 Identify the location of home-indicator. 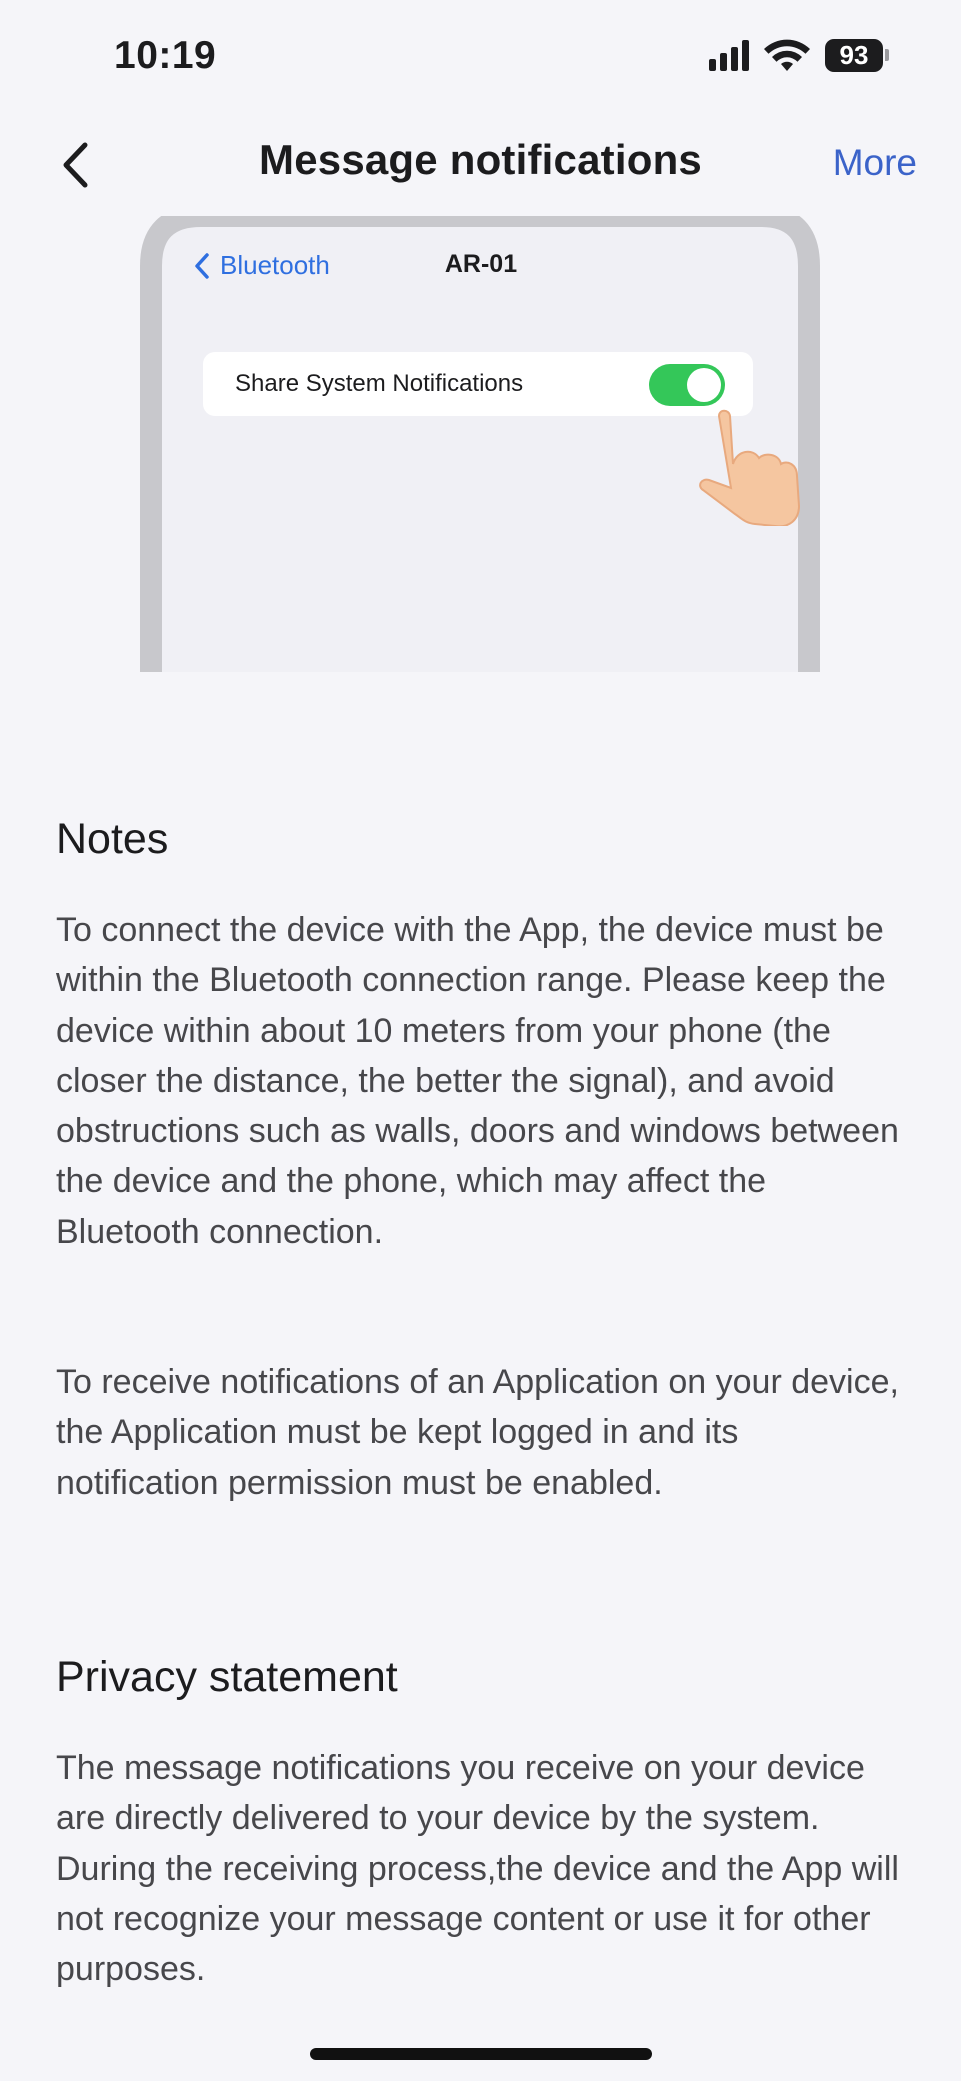
(481, 2054).